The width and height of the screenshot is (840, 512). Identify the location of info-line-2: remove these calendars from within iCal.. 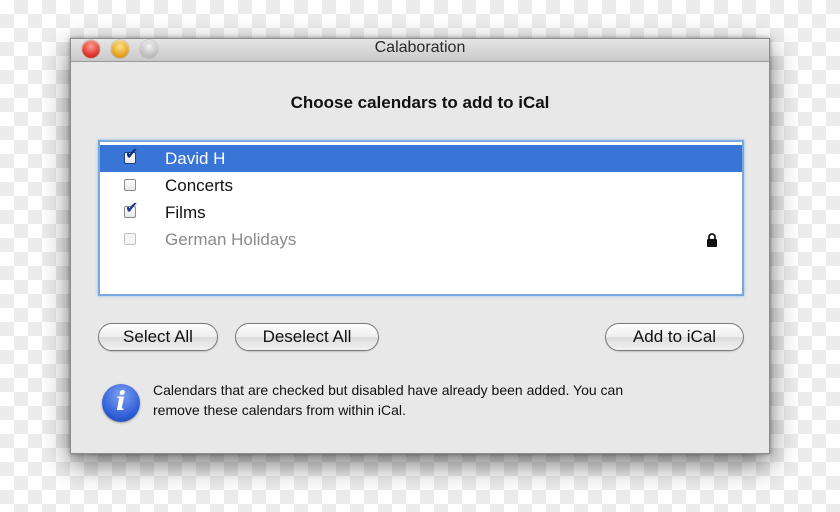
(279, 410).